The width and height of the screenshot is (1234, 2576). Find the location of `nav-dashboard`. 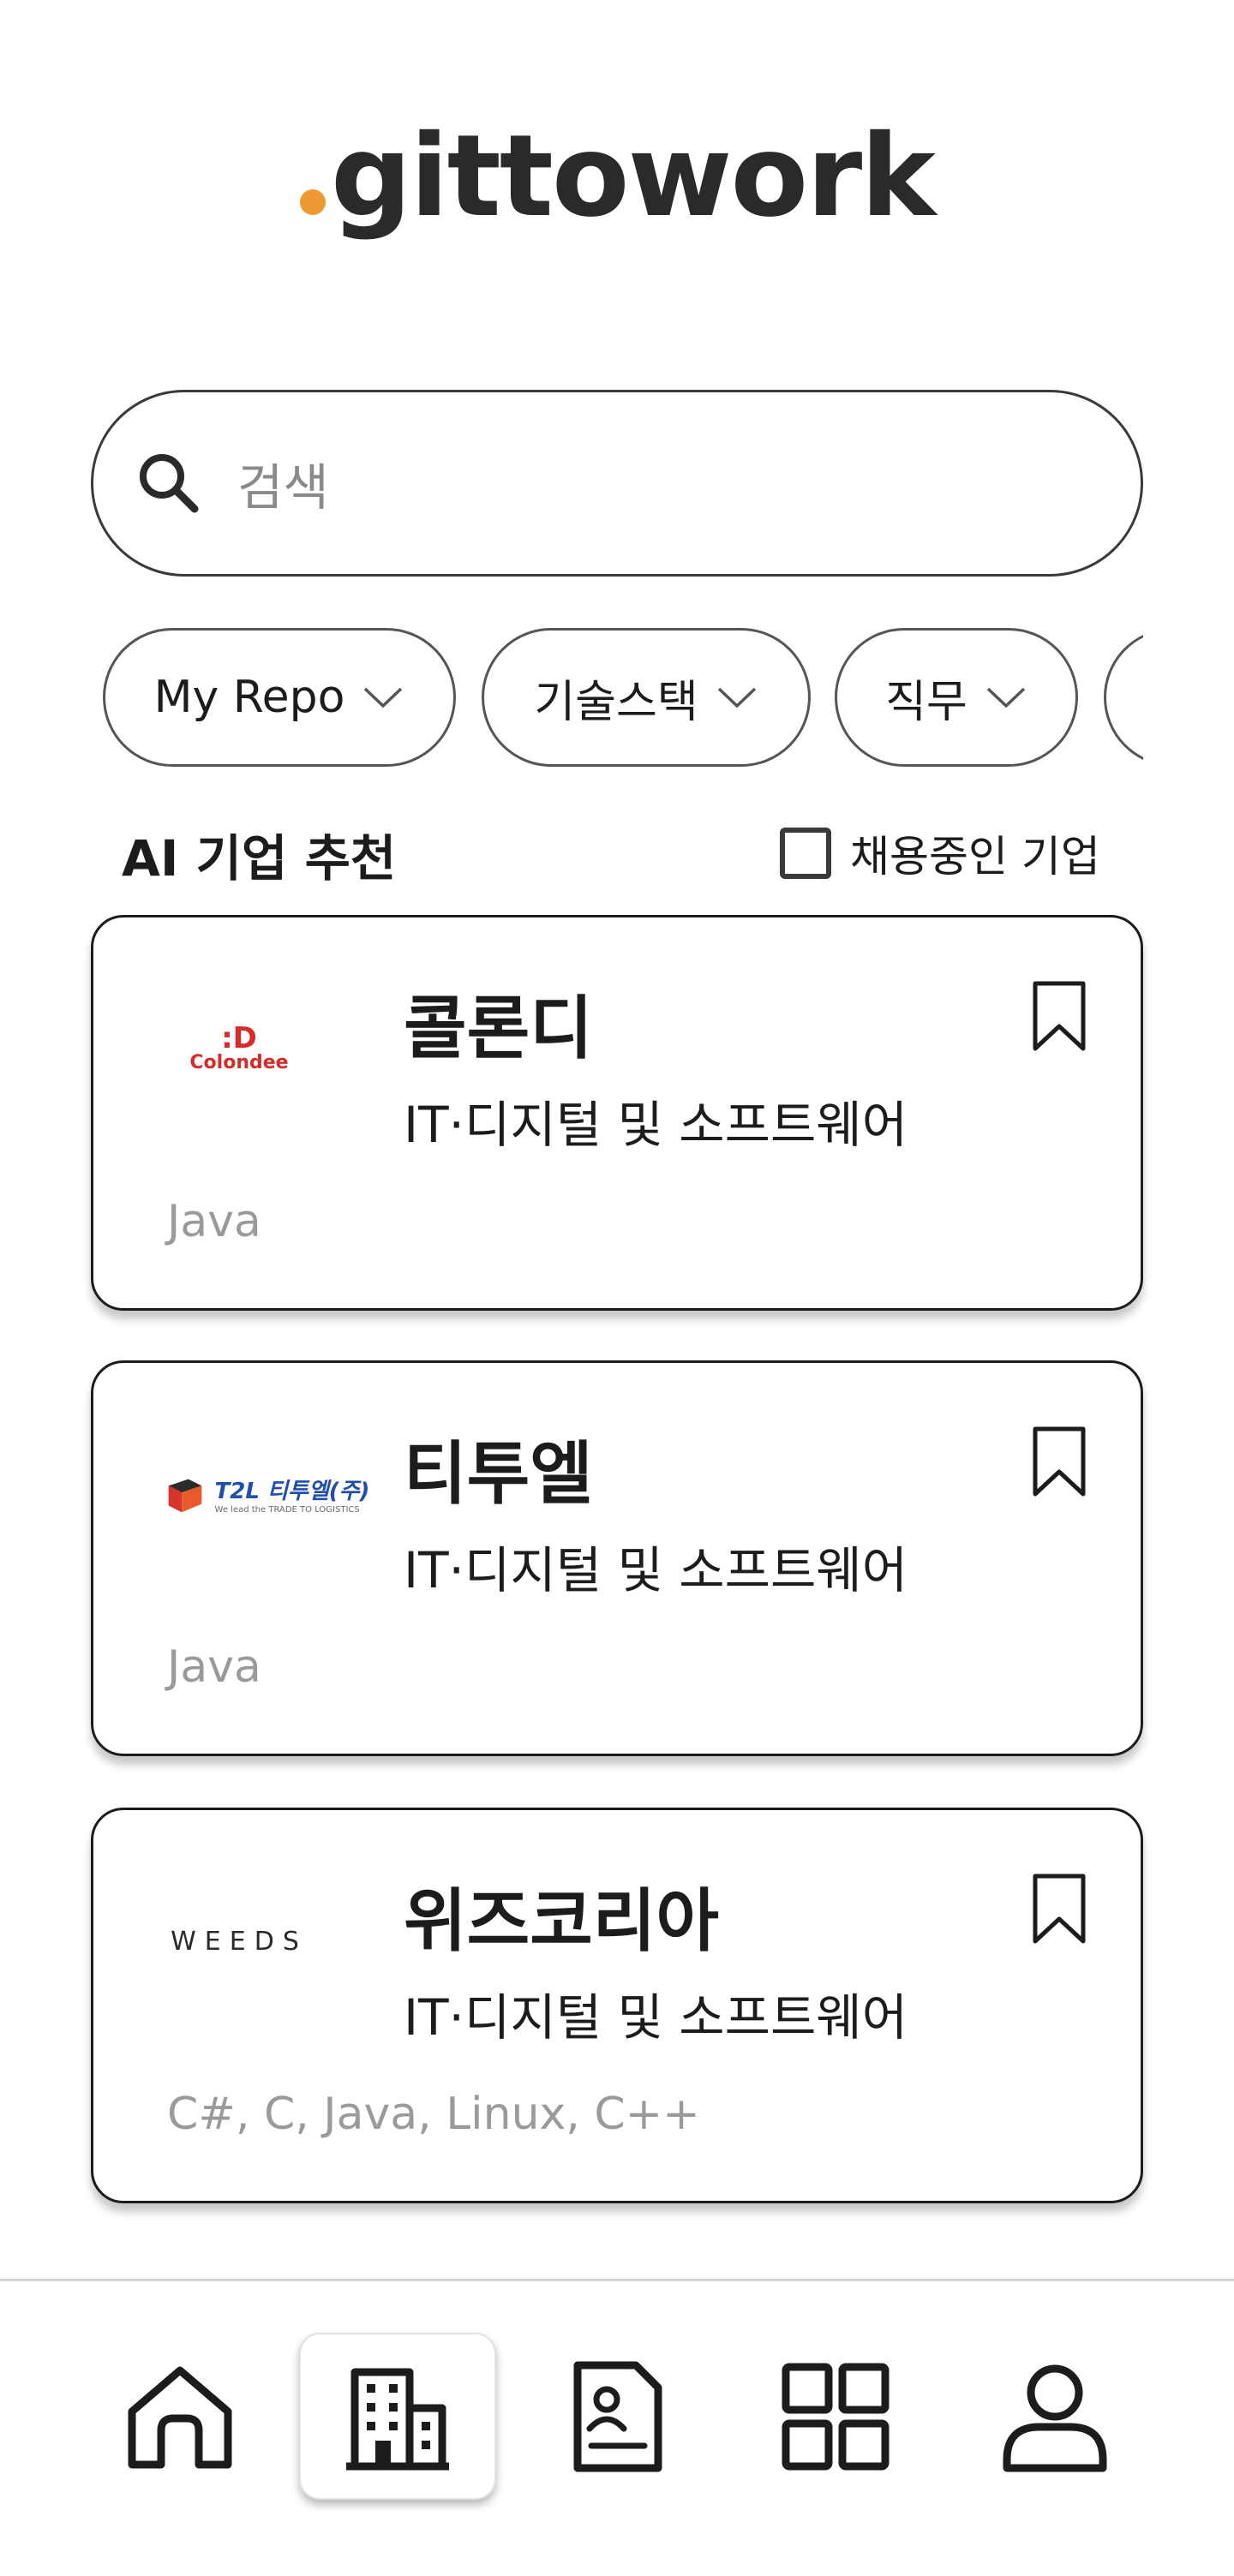

nav-dashboard is located at coordinates (835, 2417).